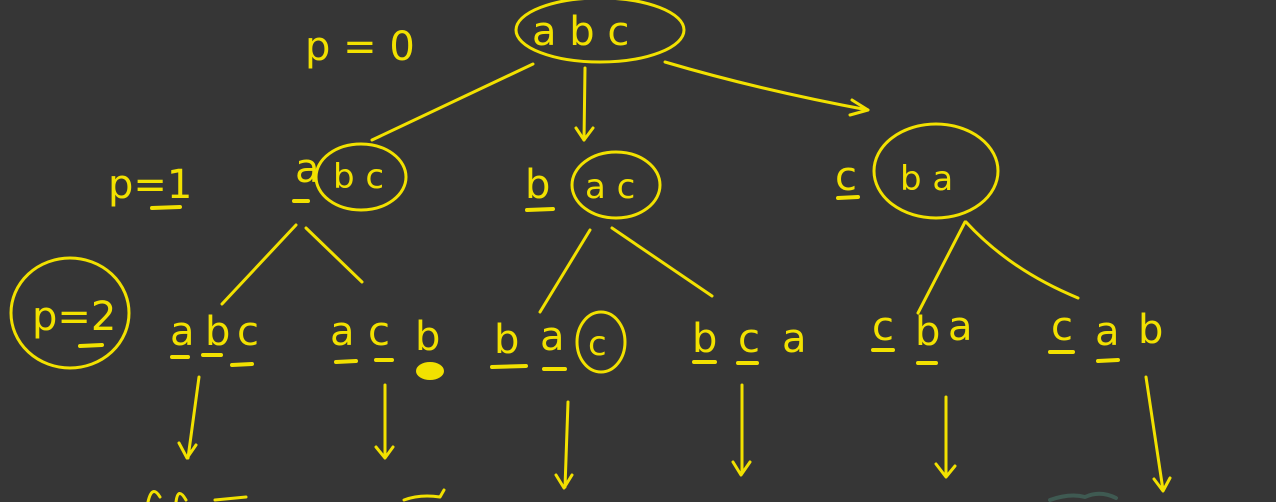 This screenshot has height=502, width=1276. What do you see at coordinates (883, 327) in the screenshot?
I see `leaf-4-char-1: c` at bounding box center [883, 327].